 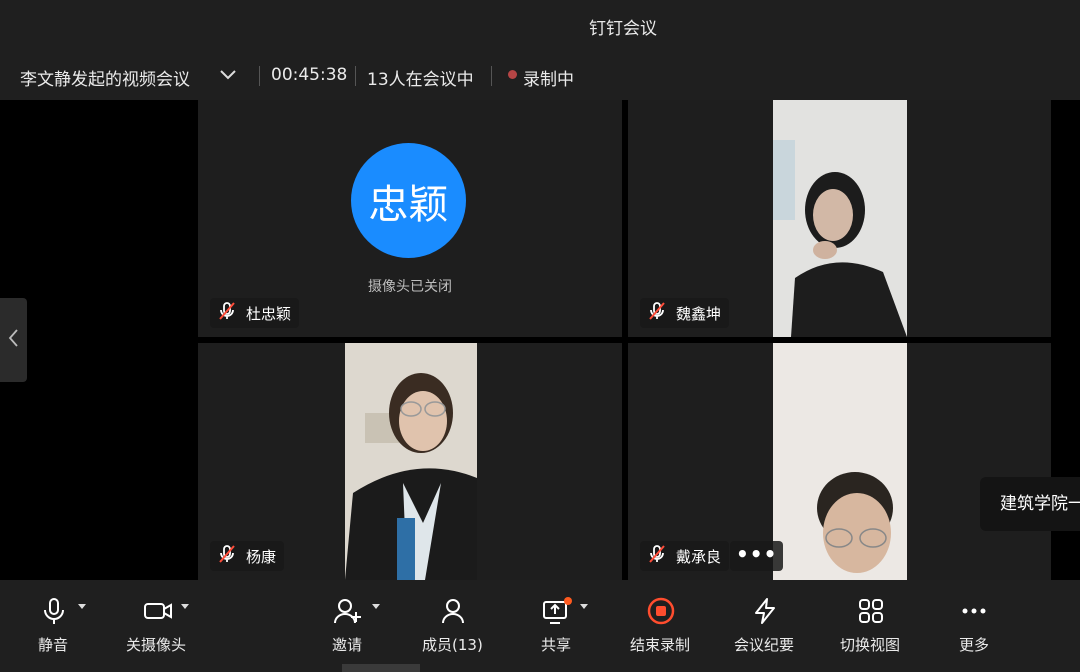 I want to click on participant-name: 杨康, so click(x=261, y=556).